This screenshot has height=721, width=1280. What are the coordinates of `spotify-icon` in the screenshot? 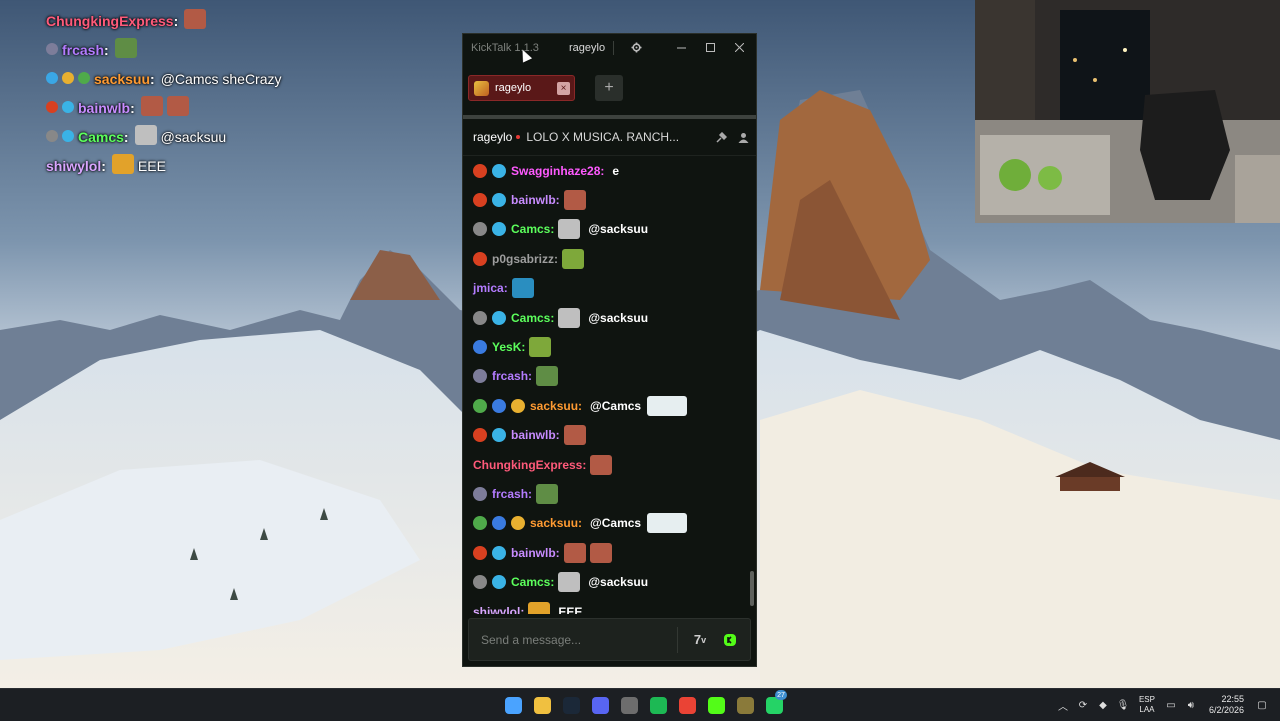 It's located at (658, 705).